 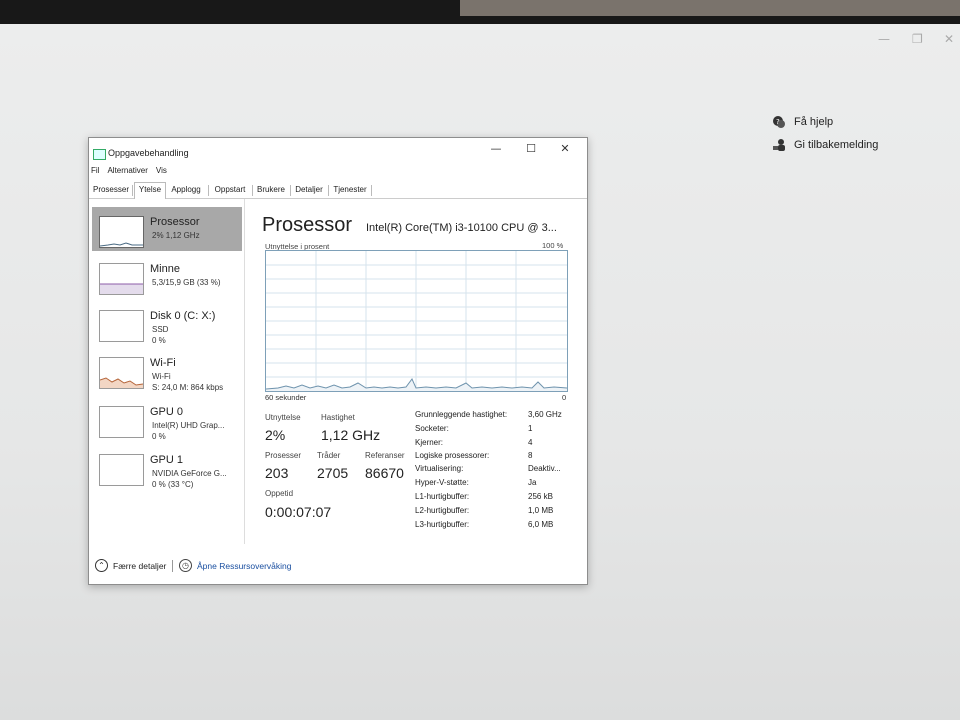 What do you see at coordinates (271, 190) in the screenshot?
I see `tab-users: Brukere` at bounding box center [271, 190].